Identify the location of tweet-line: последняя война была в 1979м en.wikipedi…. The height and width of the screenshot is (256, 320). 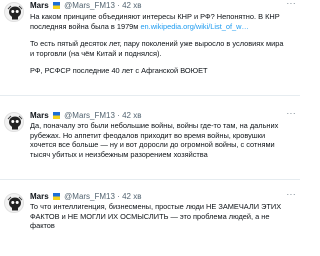
(162, 27).